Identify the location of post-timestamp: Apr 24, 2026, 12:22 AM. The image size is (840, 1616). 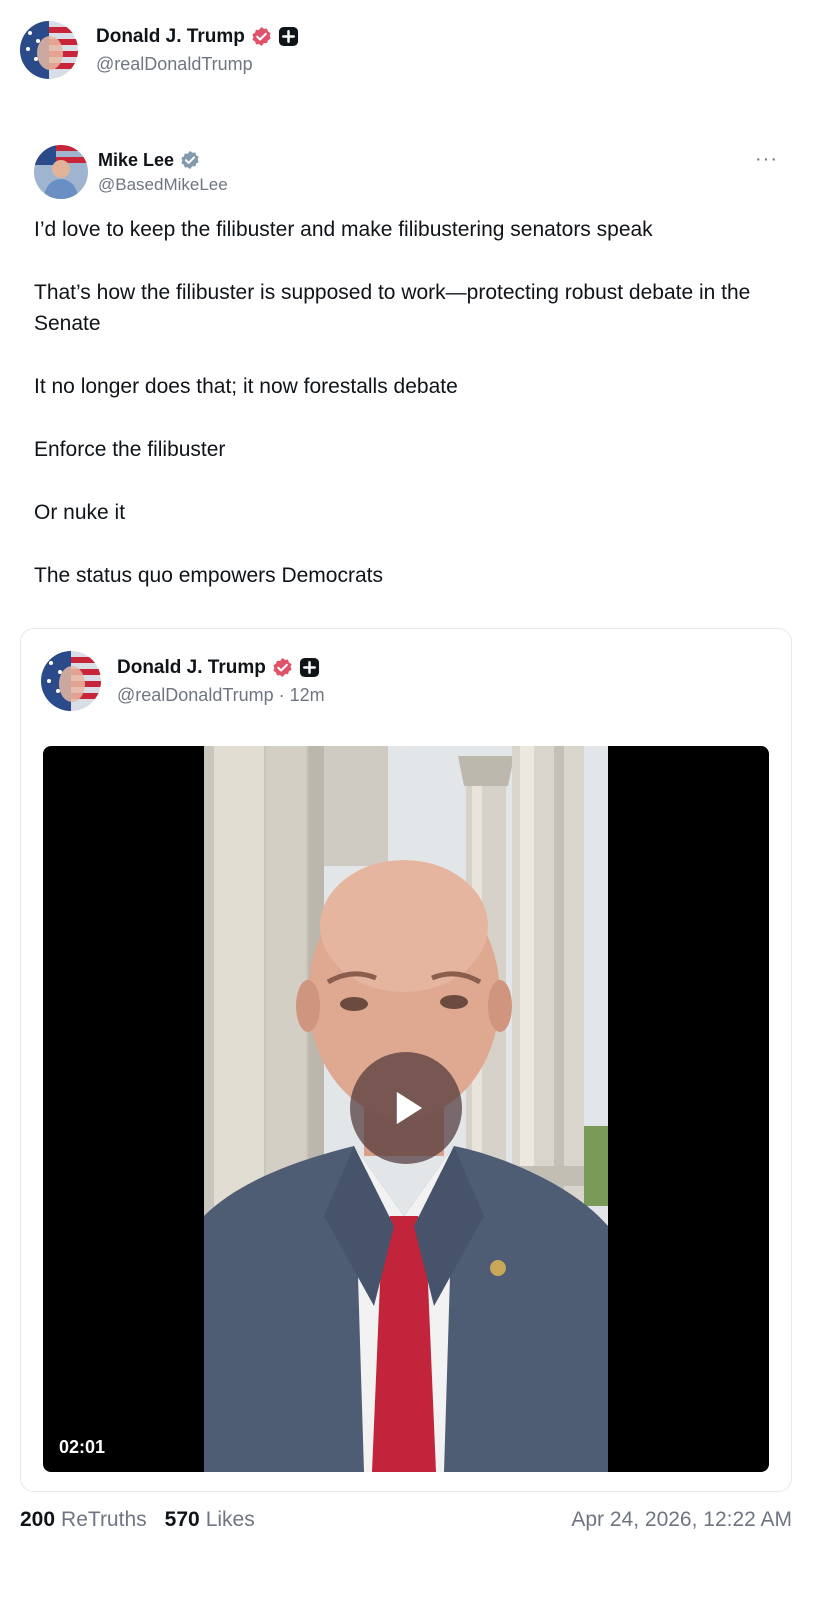
(681, 1520).